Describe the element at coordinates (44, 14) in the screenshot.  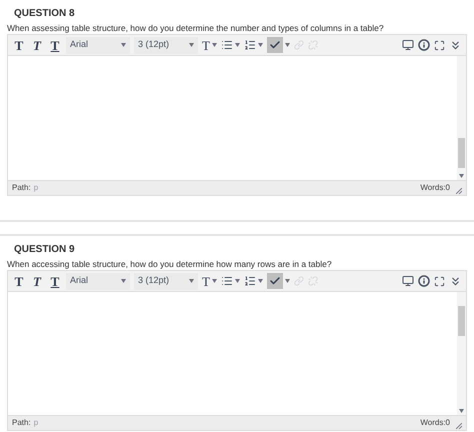
I see `question-title: QUESTION 8` at that location.